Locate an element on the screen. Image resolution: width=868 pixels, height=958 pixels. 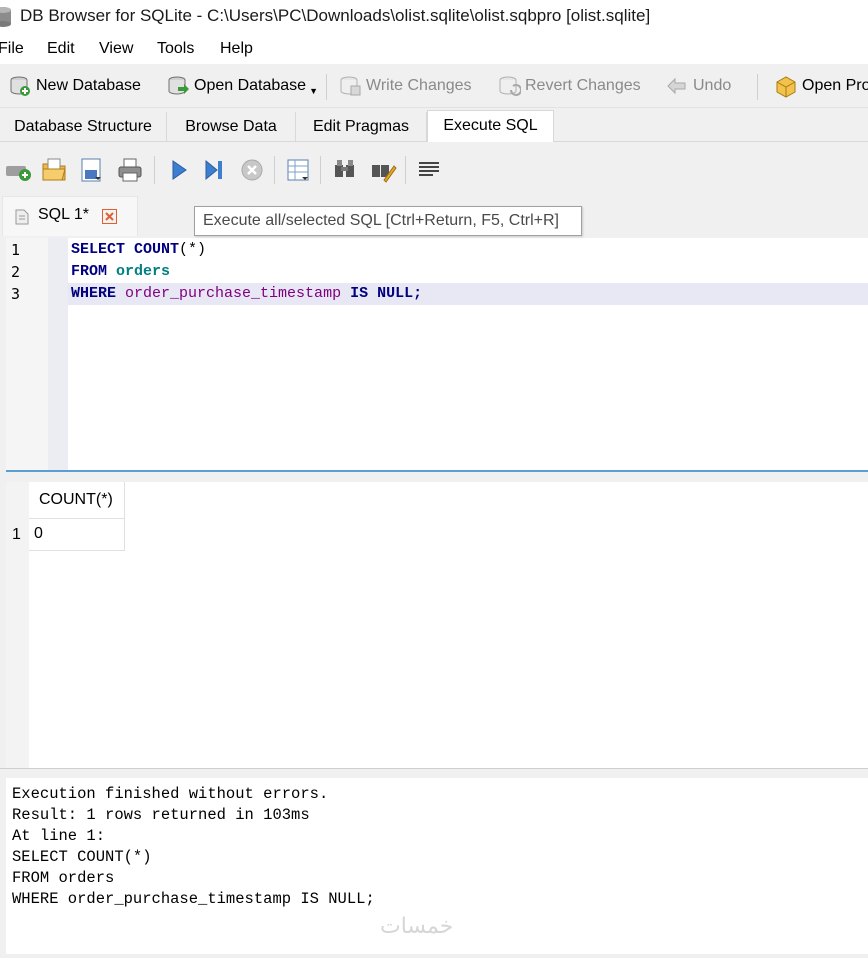
menu-bar: File Edit View Tools Help is located at coordinates (434, 49).